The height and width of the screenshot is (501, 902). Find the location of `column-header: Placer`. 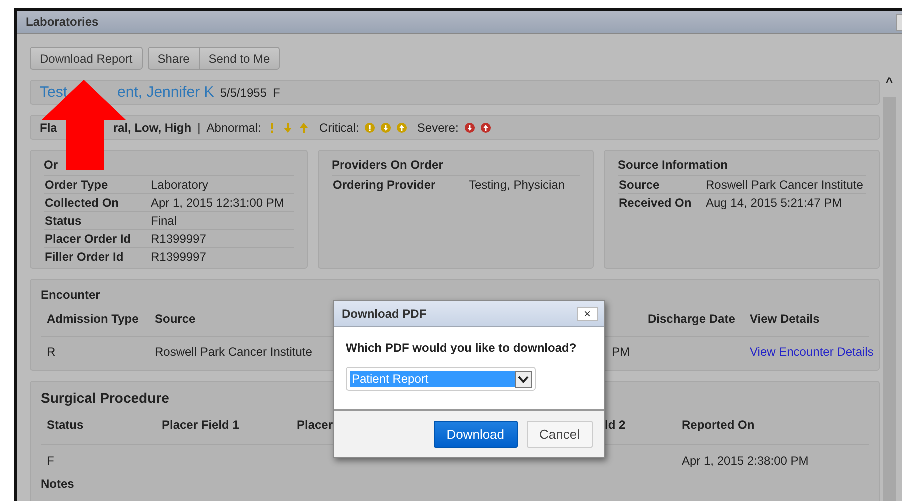

column-header: Placer is located at coordinates (315, 425).